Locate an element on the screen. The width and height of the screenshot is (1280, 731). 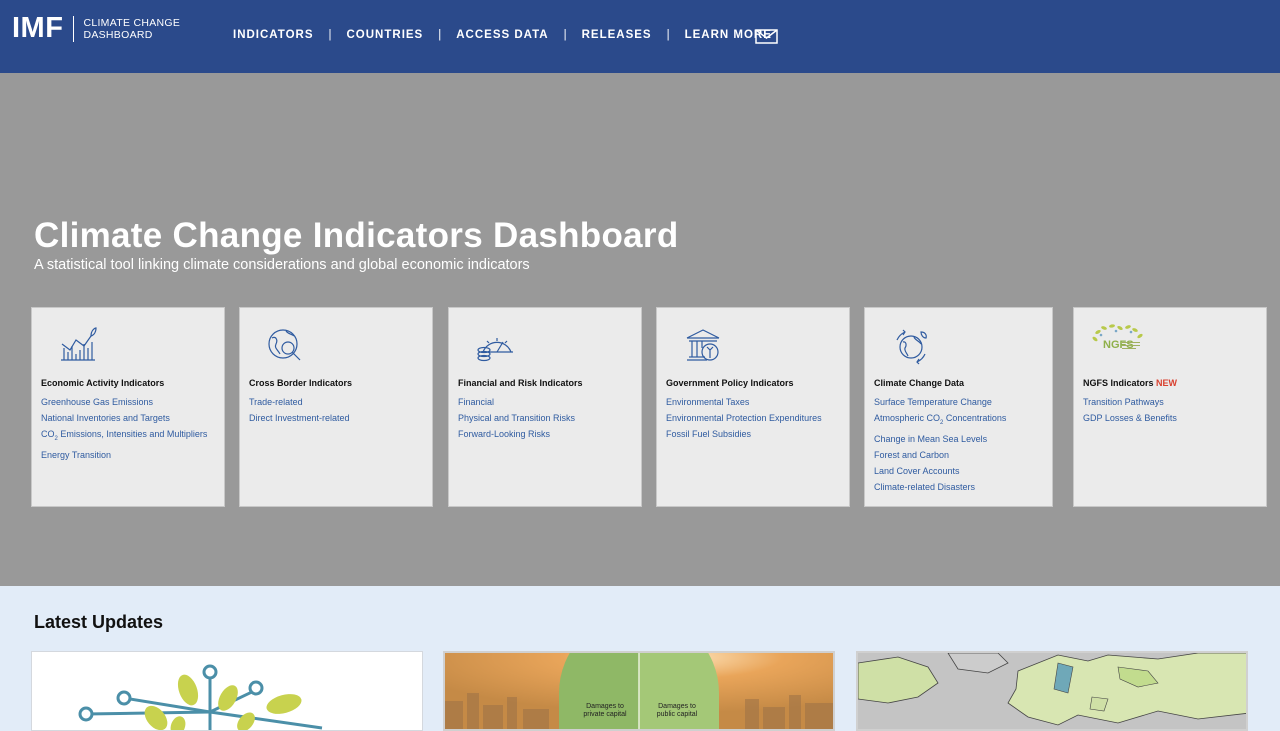
nav-countries: COUNTRIES is located at coordinates (385, 35).